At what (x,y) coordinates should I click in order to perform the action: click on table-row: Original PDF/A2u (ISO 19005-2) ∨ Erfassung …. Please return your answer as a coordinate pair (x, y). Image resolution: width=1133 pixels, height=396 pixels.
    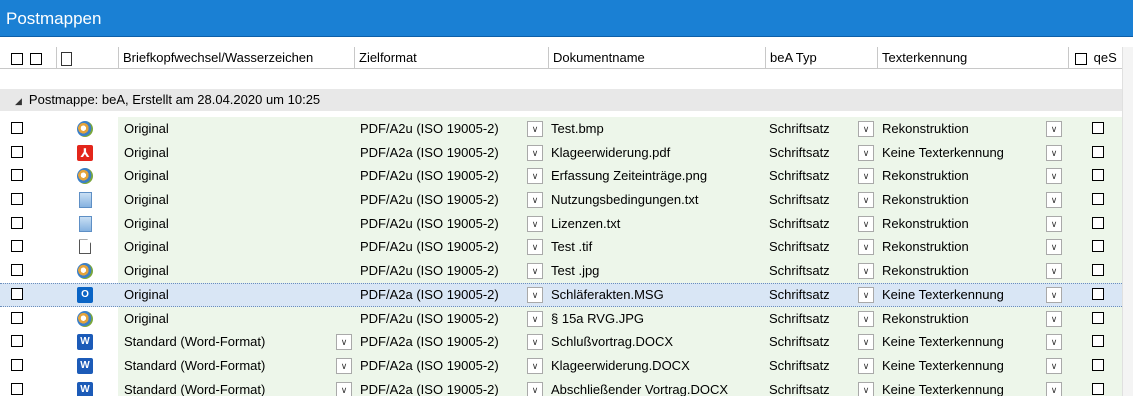
    Looking at the image, I should click on (566, 176).